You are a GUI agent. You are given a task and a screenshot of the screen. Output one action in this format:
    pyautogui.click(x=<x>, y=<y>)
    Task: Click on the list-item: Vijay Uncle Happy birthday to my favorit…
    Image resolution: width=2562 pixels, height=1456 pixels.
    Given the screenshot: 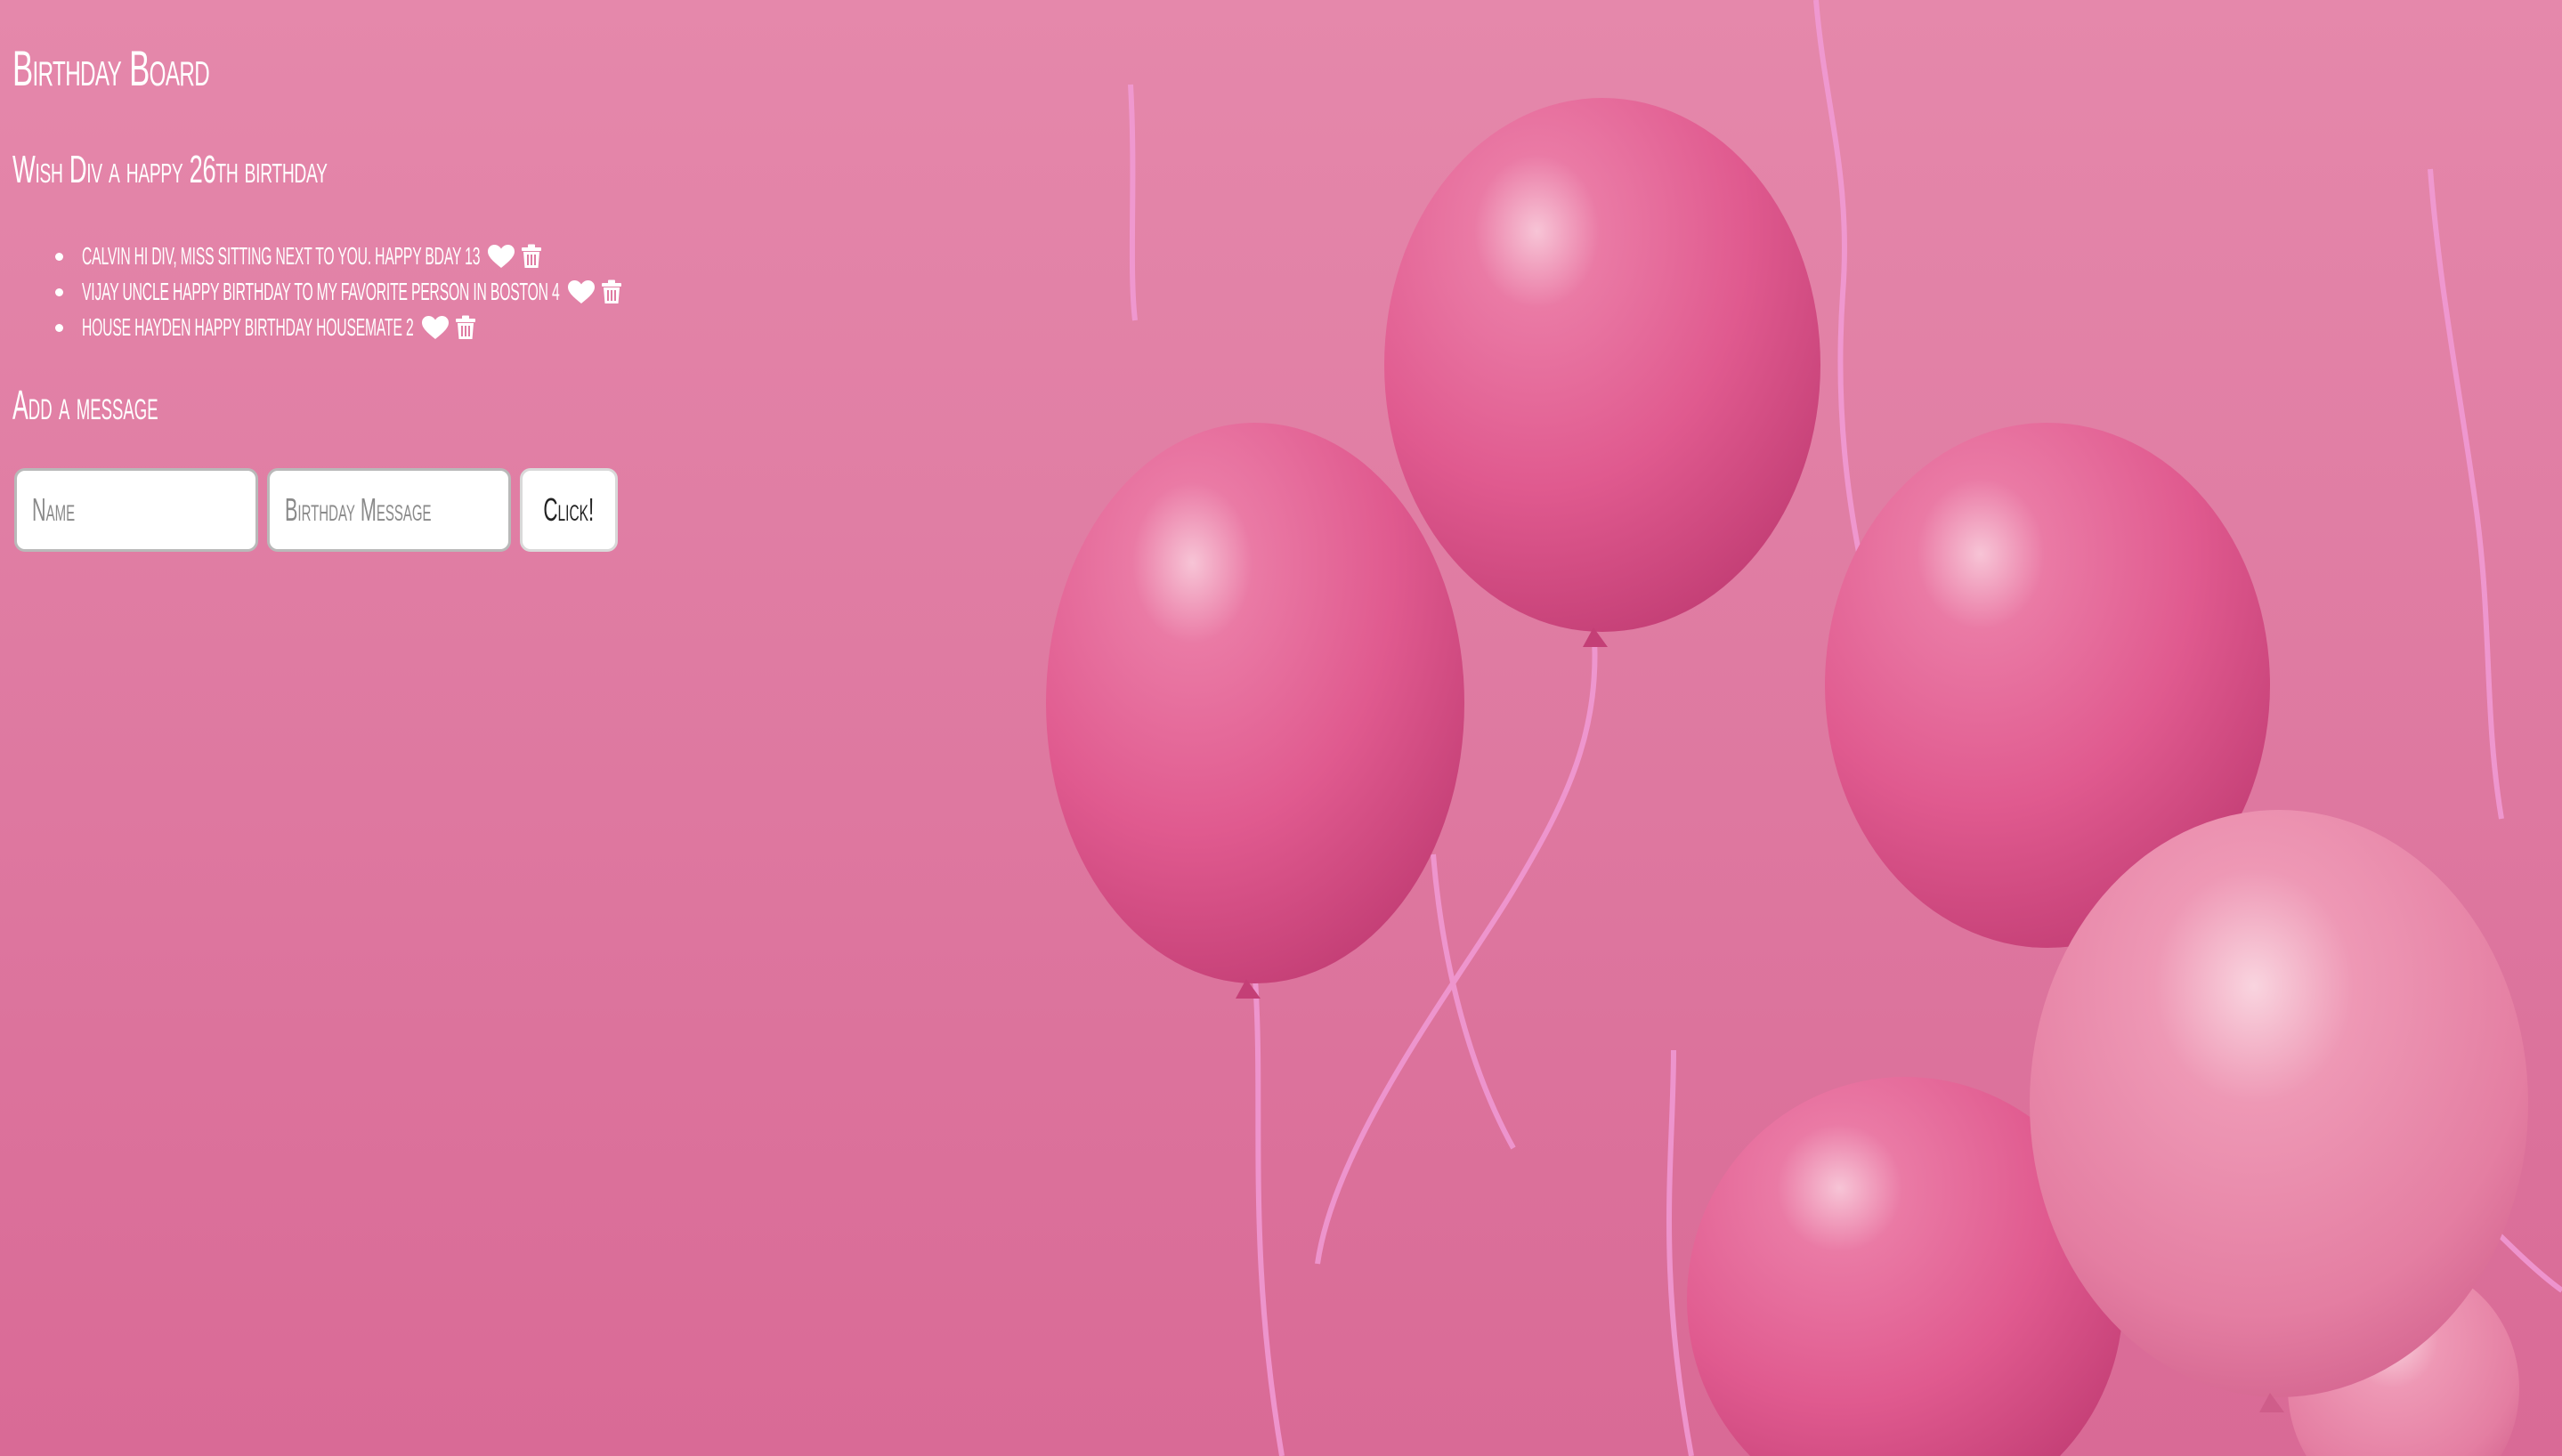 What is the action you would take?
    pyautogui.click(x=338, y=292)
    